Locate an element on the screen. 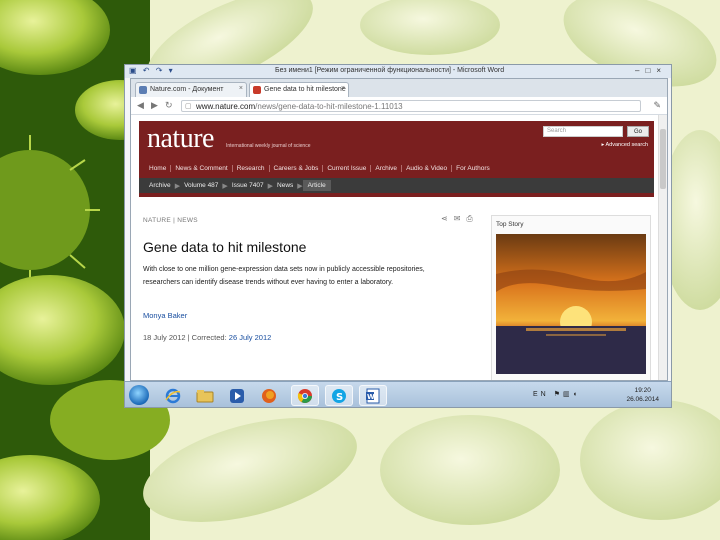  reload-icon: ↻ is located at coordinates (169, 105).